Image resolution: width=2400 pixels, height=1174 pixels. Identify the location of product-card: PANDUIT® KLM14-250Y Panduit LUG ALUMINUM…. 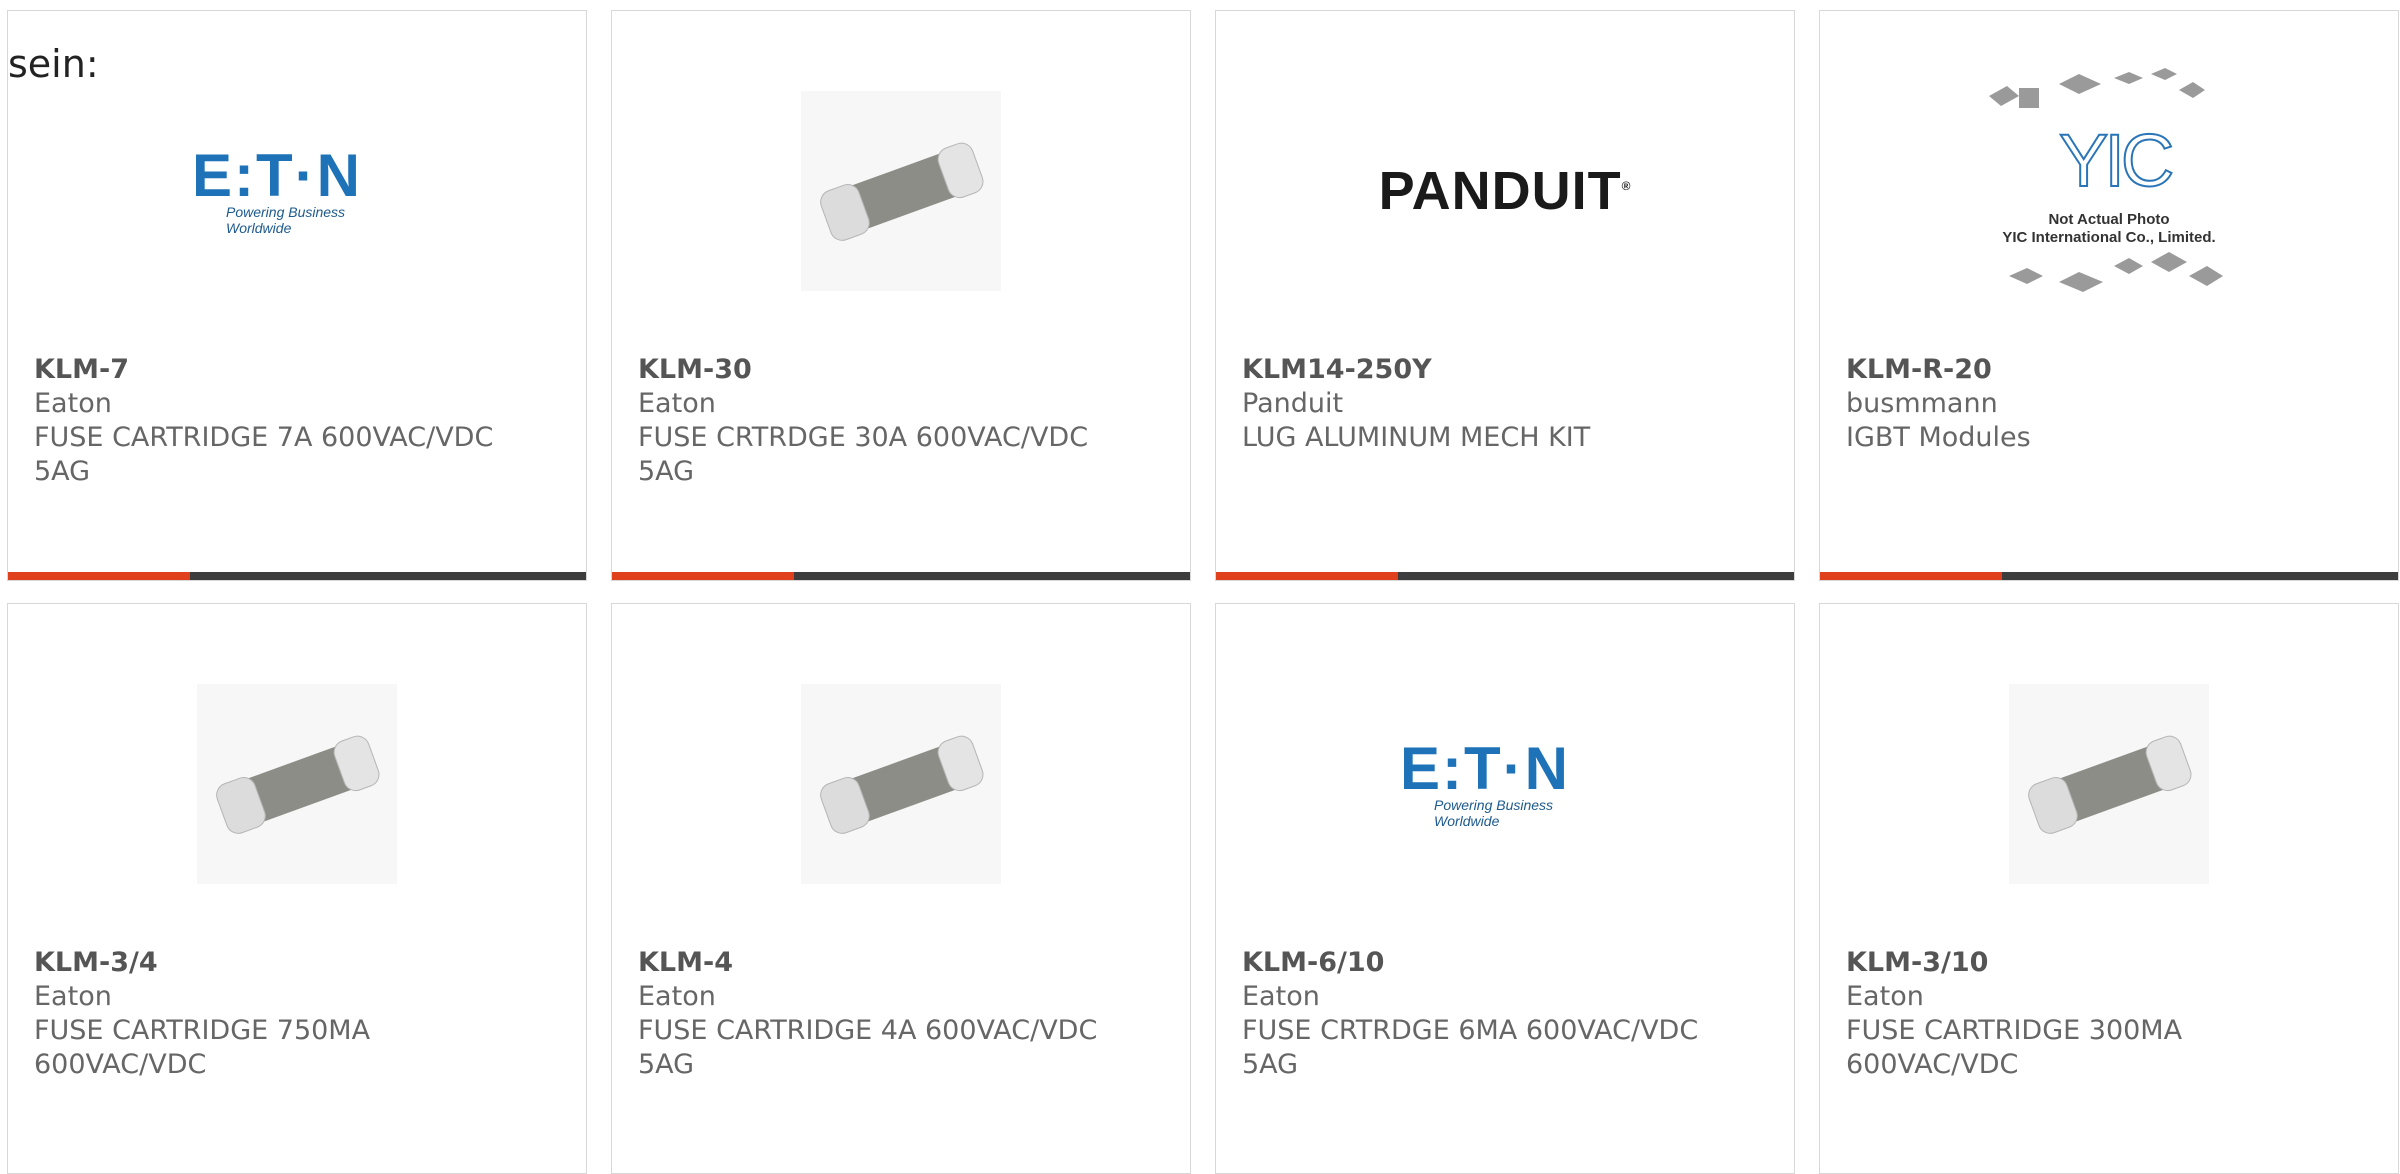
(1505, 295).